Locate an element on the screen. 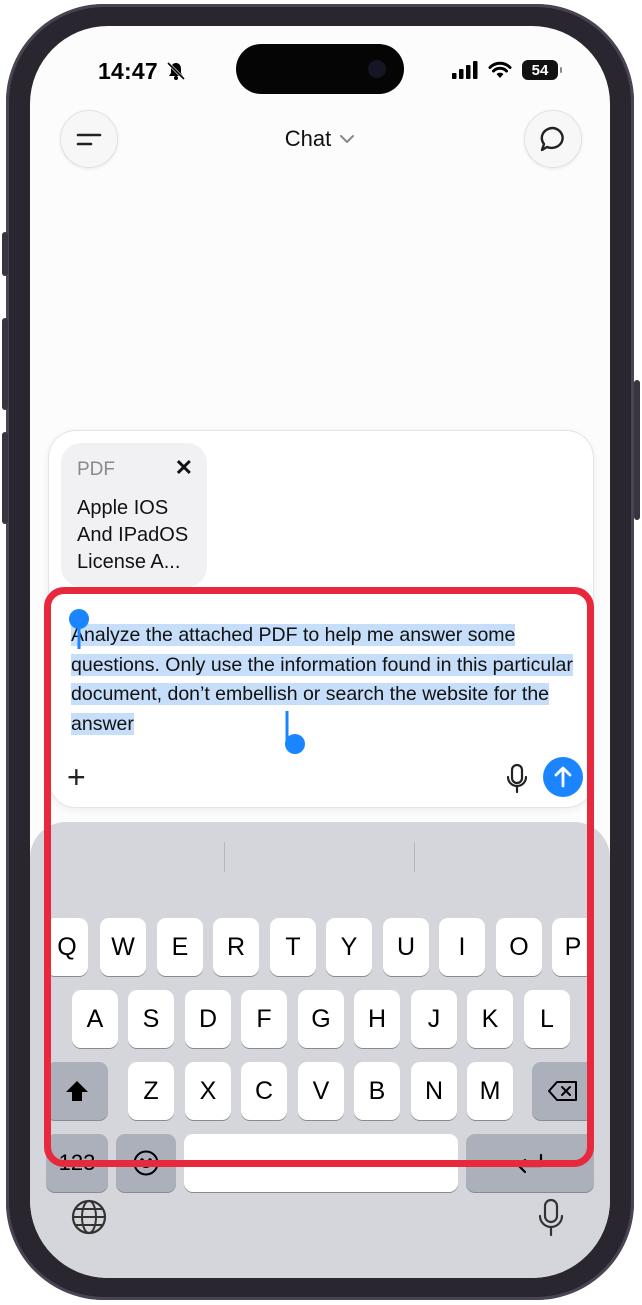  arrow-up-icon is located at coordinates (563, 777).